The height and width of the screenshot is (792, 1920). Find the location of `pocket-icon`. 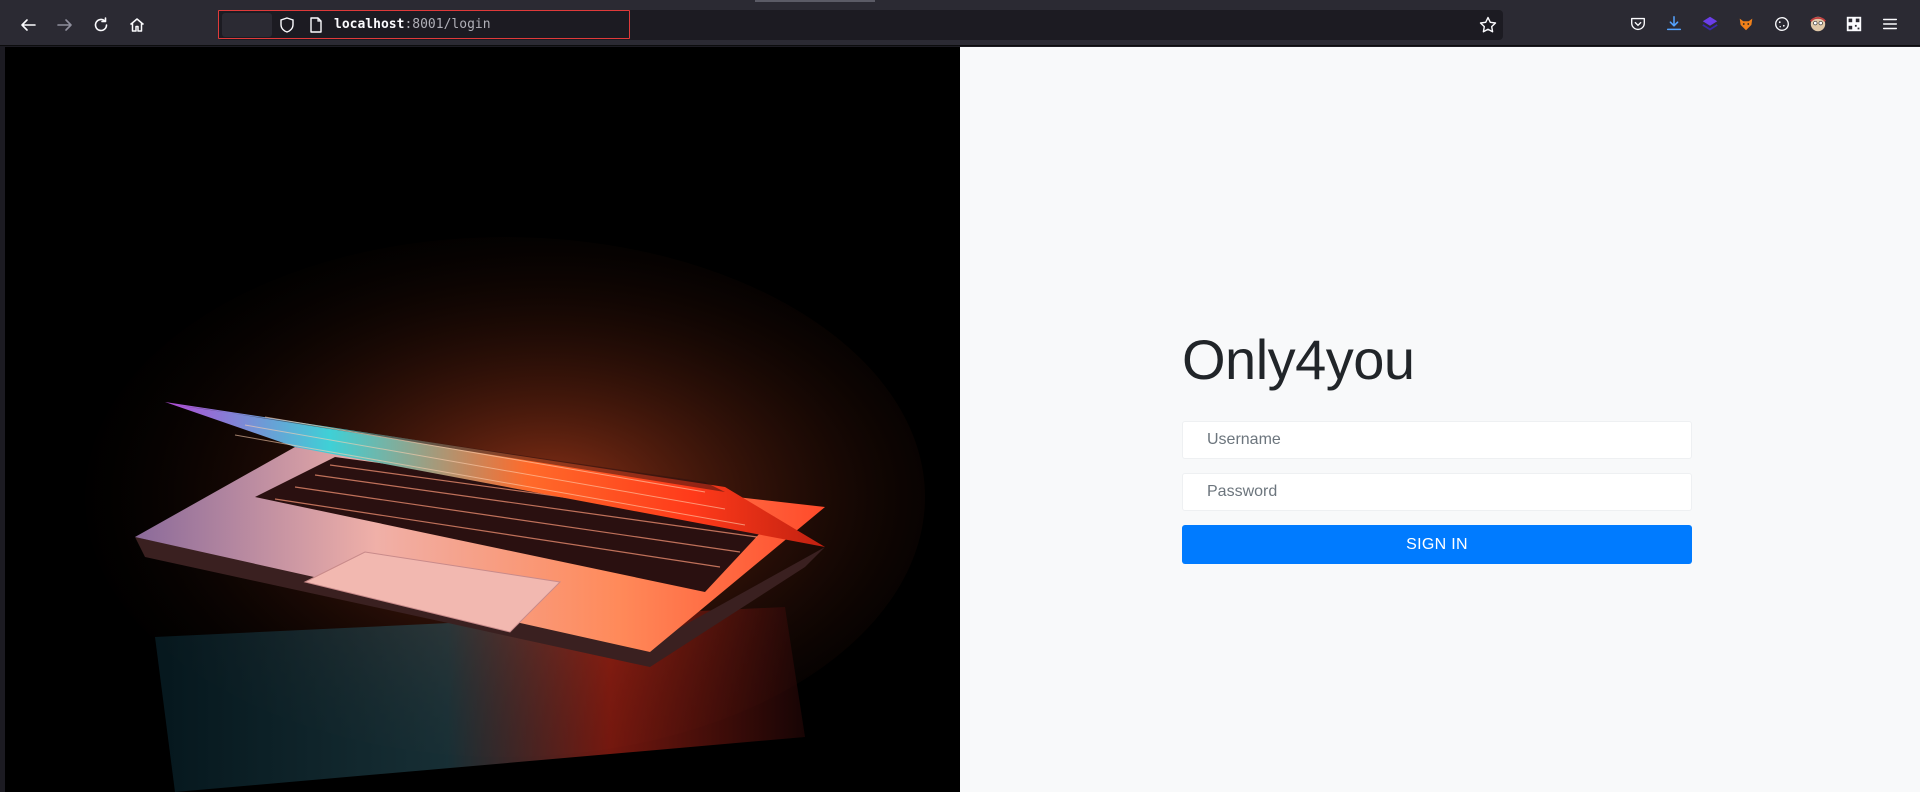

pocket-icon is located at coordinates (1638, 24).